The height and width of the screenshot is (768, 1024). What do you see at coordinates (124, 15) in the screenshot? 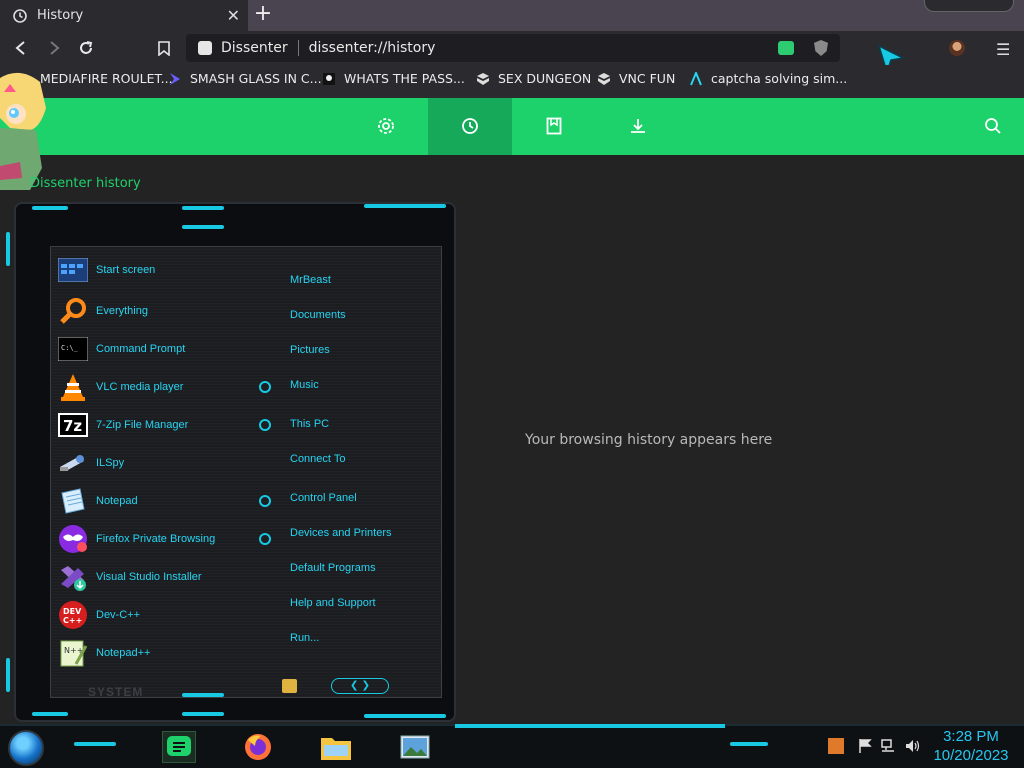
I see `tab-history: History ✕` at bounding box center [124, 15].